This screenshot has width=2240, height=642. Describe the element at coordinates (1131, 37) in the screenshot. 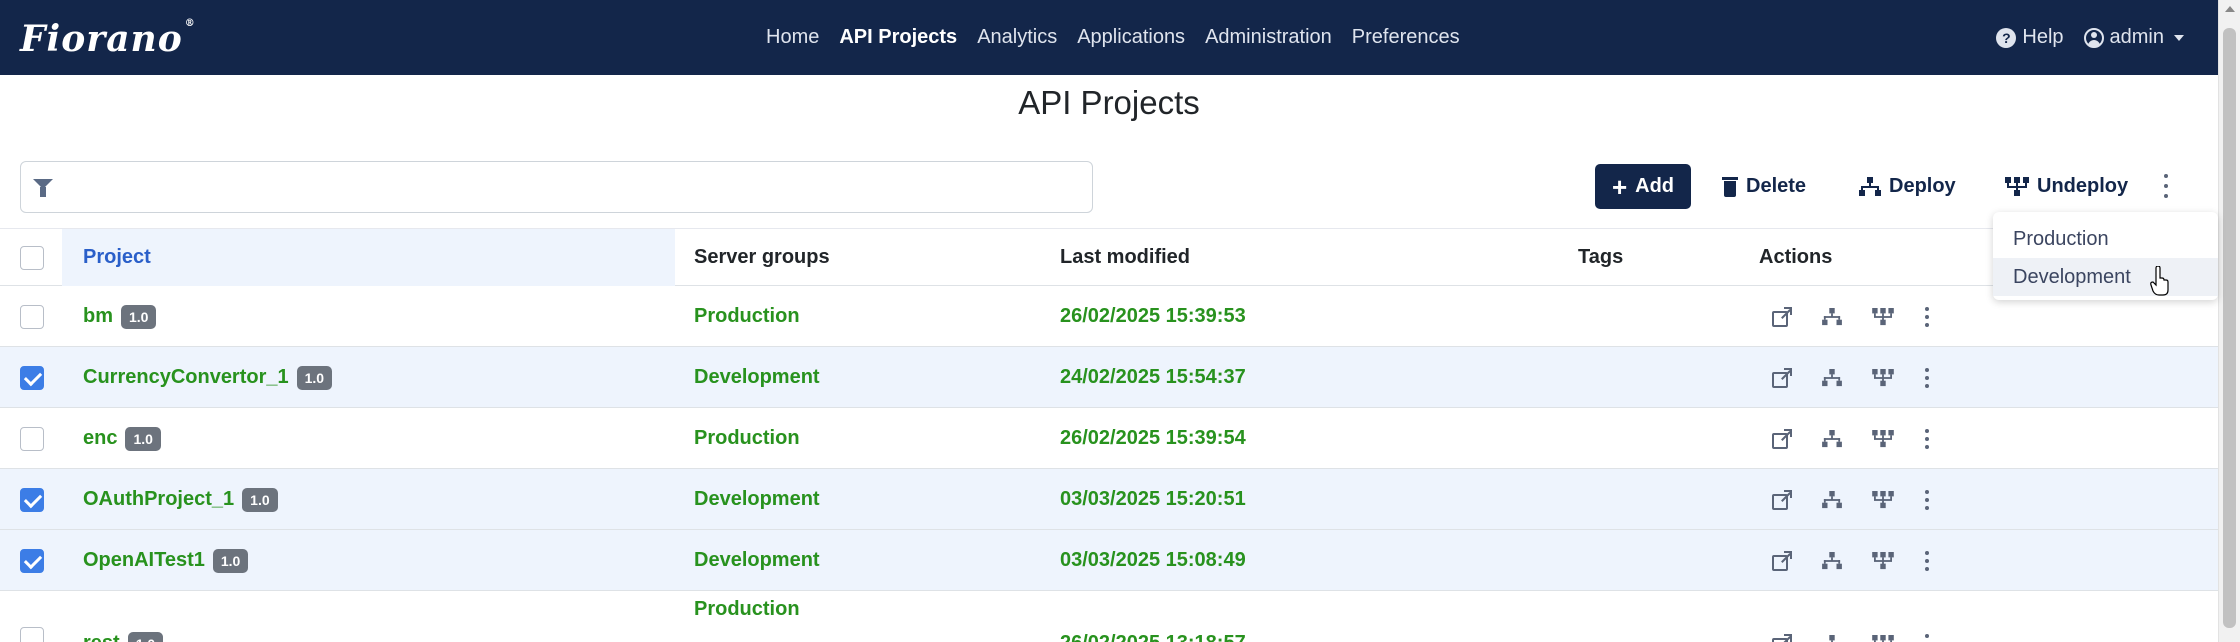

I see `nav-applications: Applications` at that location.